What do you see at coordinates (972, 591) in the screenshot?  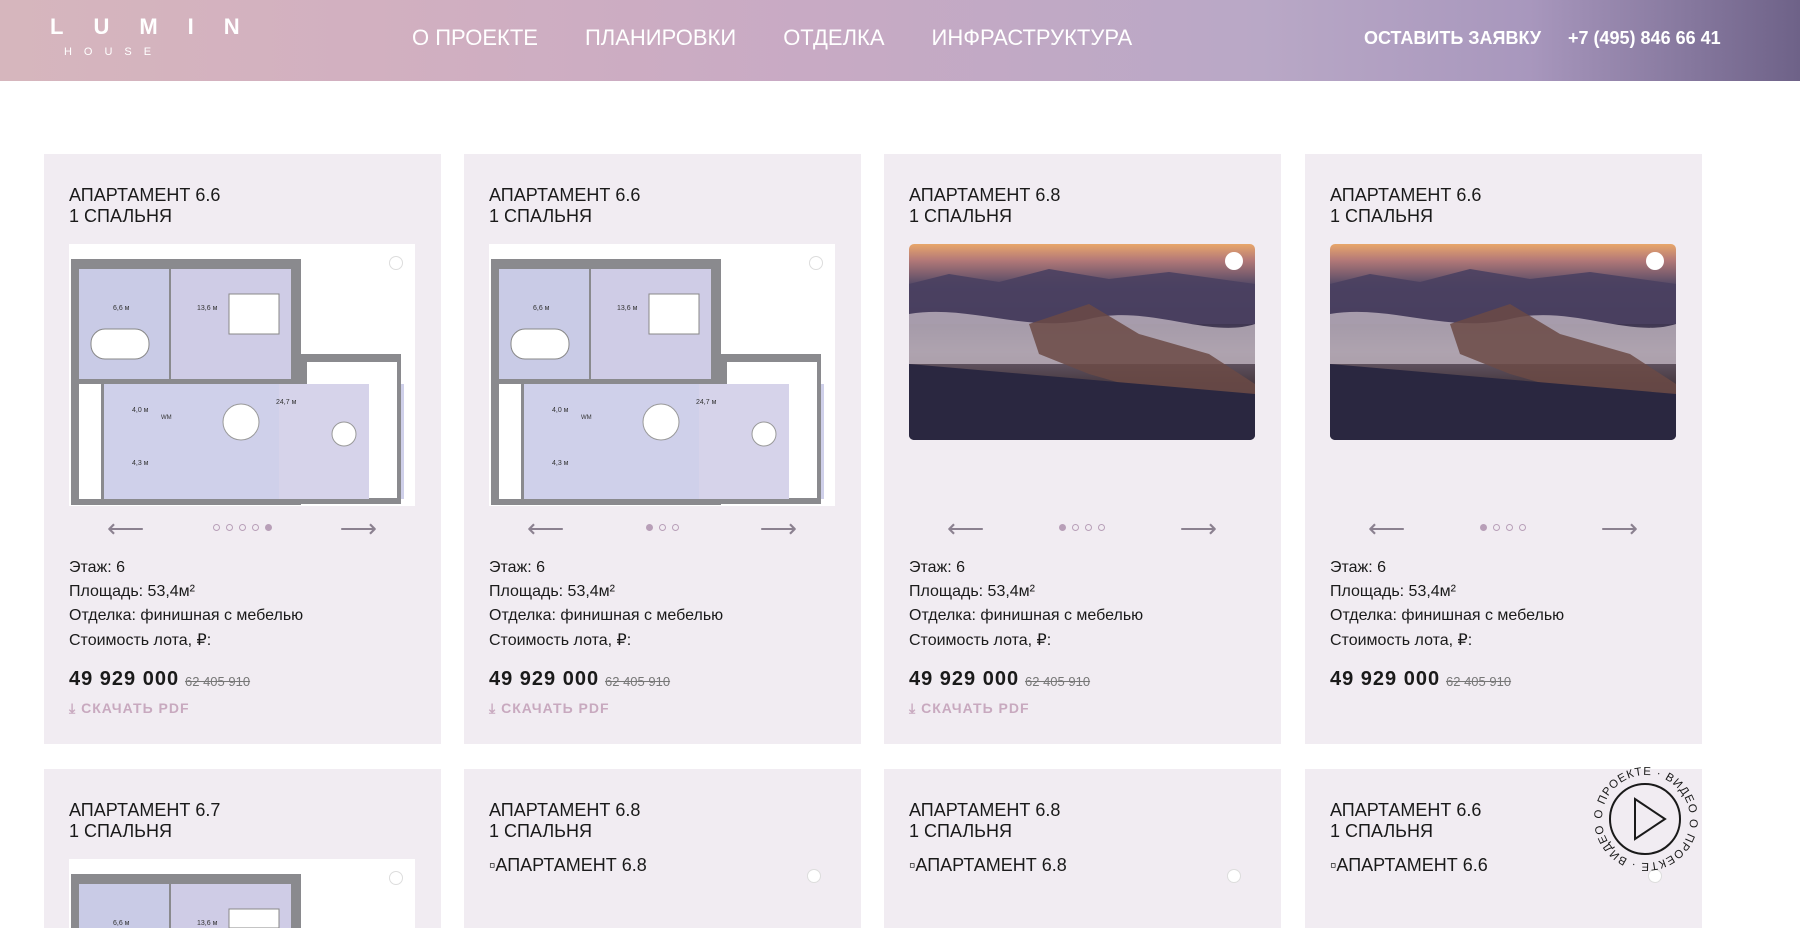 I see `area-info: Площадь: 53,4м²` at bounding box center [972, 591].